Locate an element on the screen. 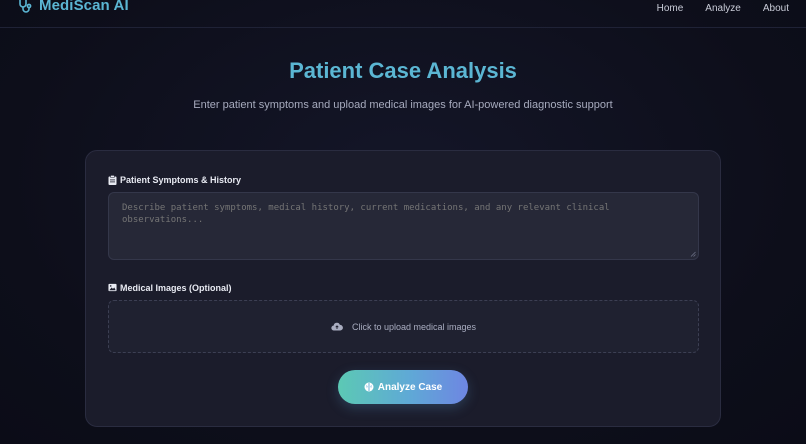  resize-grip-icon is located at coordinates (693, 254).